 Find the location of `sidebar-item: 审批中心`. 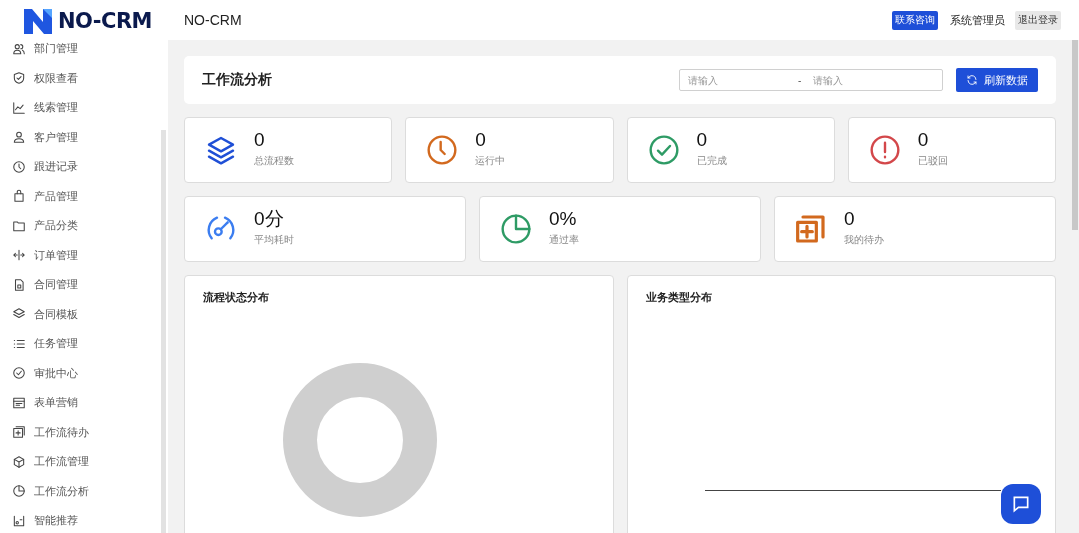

sidebar-item: 审批中心 is located at coordinates (84, 373).